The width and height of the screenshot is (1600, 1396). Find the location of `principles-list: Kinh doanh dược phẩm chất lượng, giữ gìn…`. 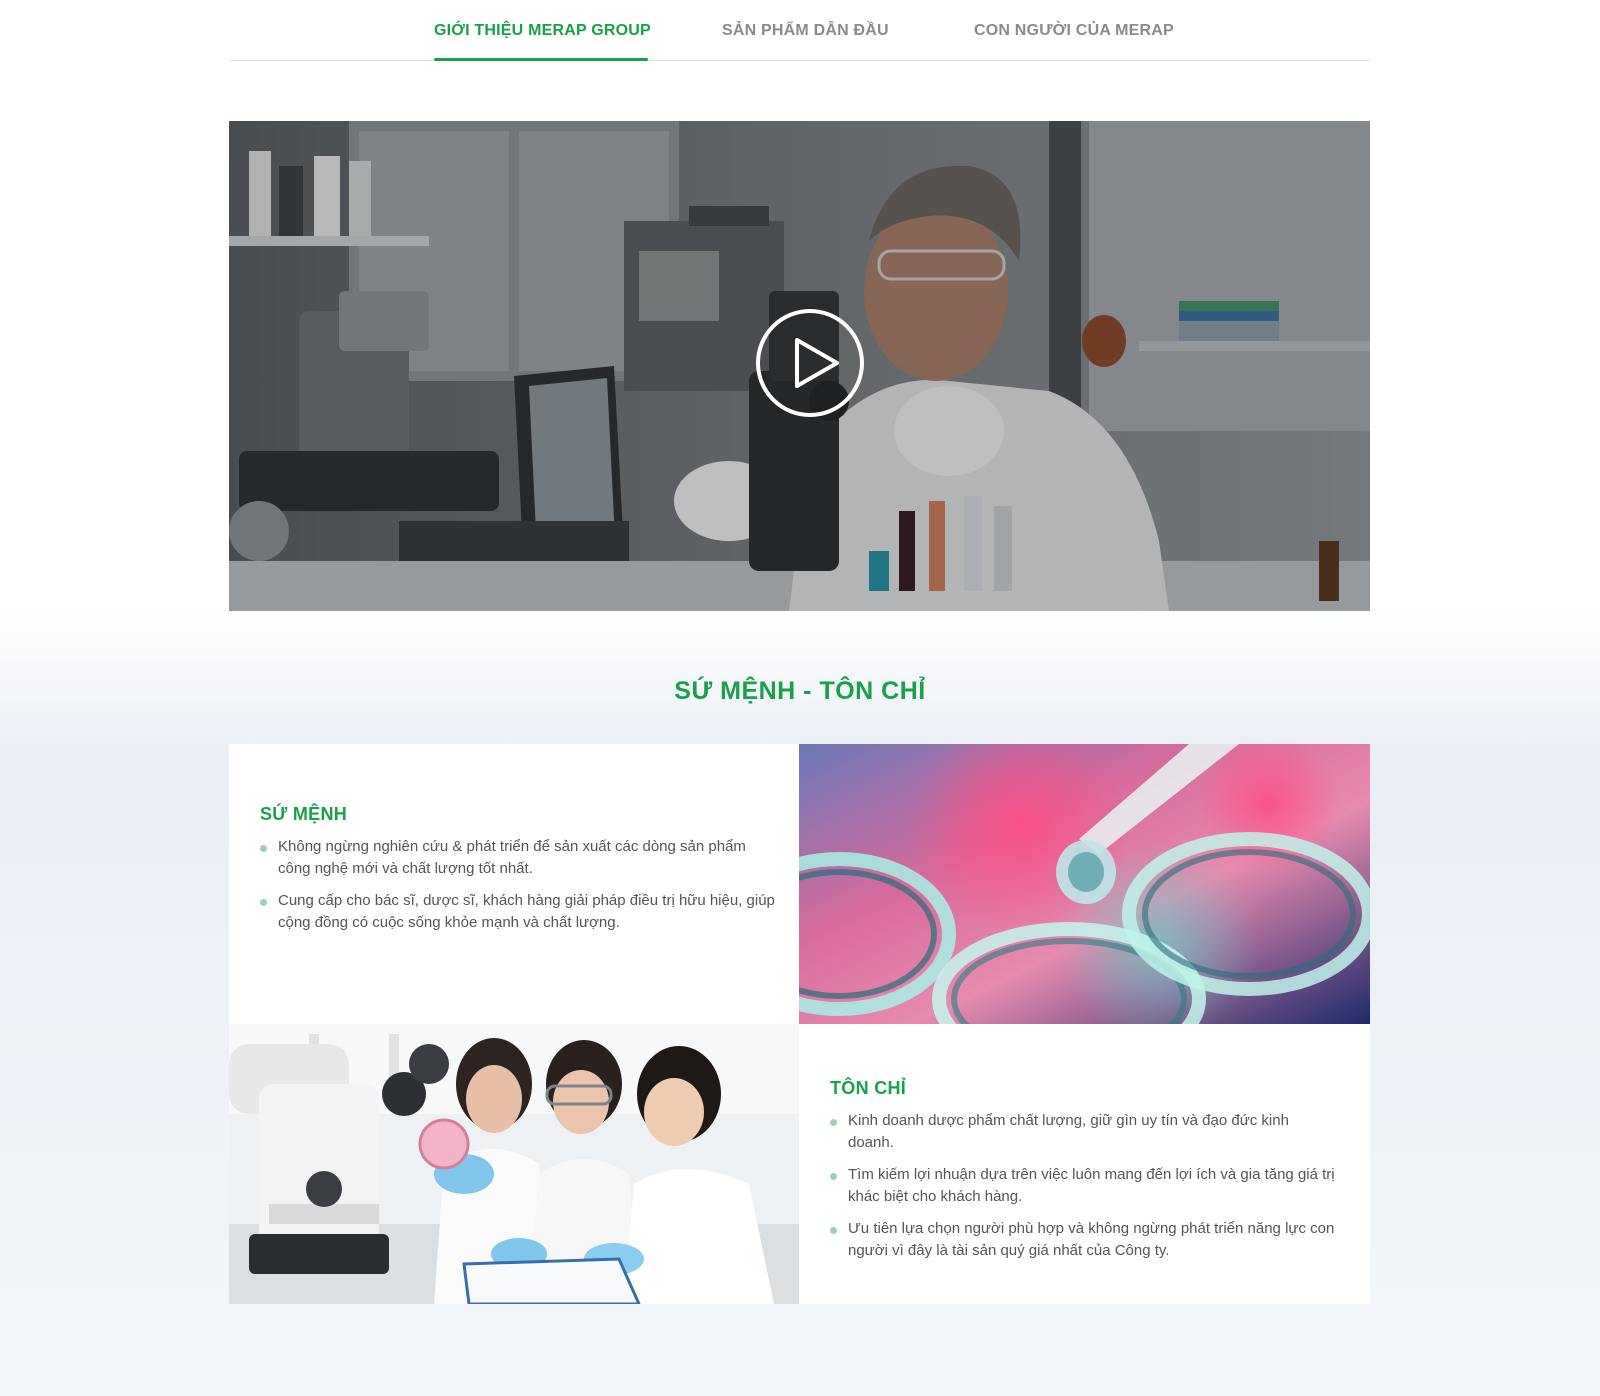

principles-list: Kinh doanh dược phẩm chất lượng, giữ gìn… is located at coordinates (1085, 1191).